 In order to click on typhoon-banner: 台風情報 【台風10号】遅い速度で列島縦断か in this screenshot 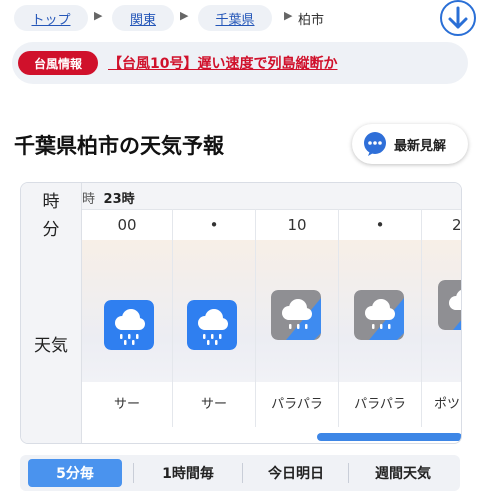, I will do `click(240, 63)`.